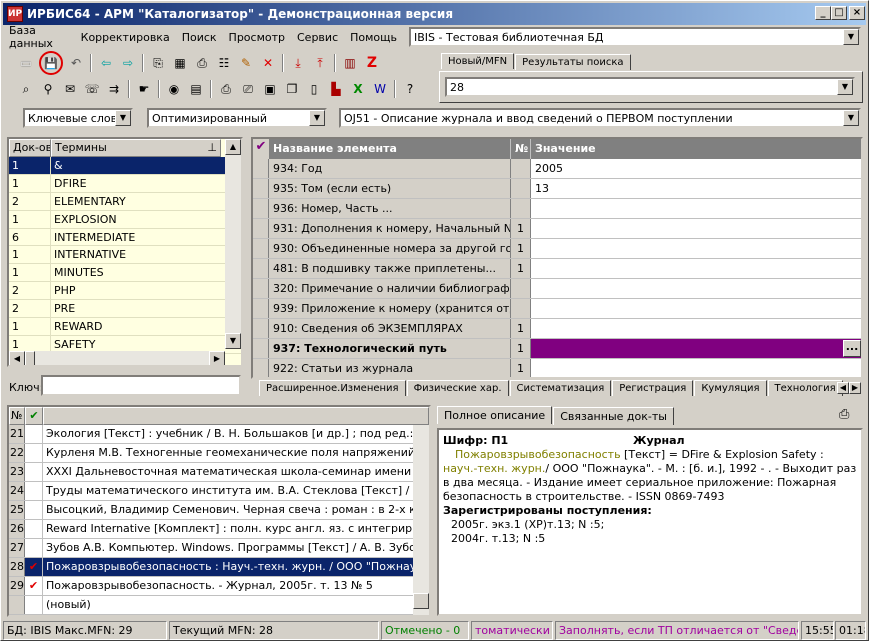 The image size is (869, 641). I want to click on field-row: 922: Статьи из журнала 1, so click(557, 368).